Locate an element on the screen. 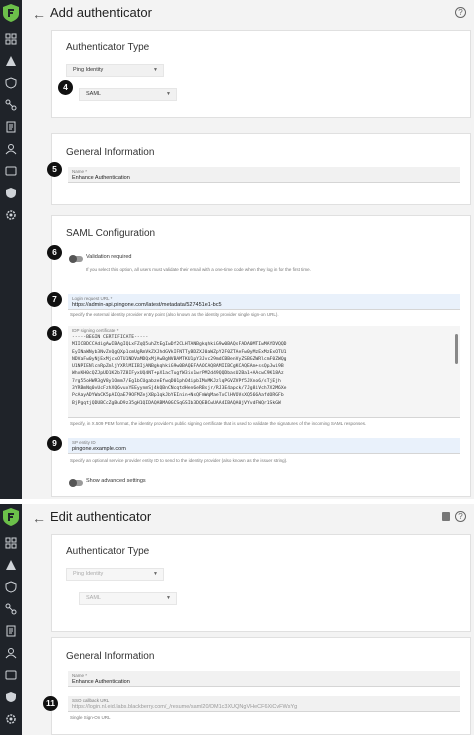  sso-callback-url-label: SSO callback URL is located at coordinates (91, 700).